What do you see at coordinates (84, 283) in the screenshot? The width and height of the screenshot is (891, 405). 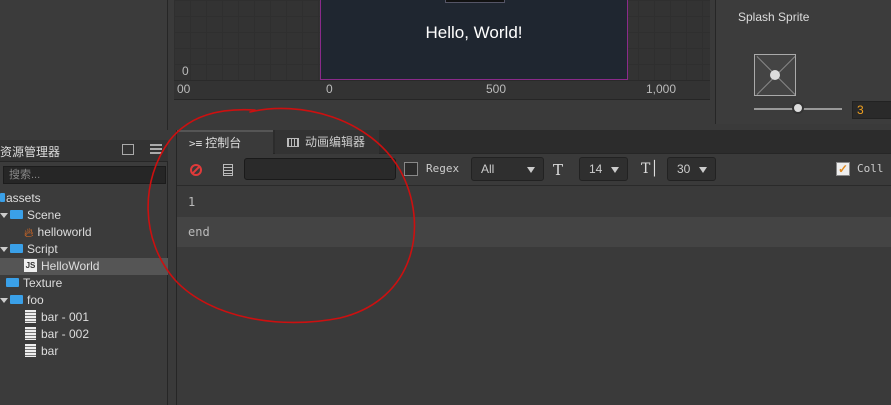 I see `tree-item-texture: Texture` at bounding box center [84, 283].